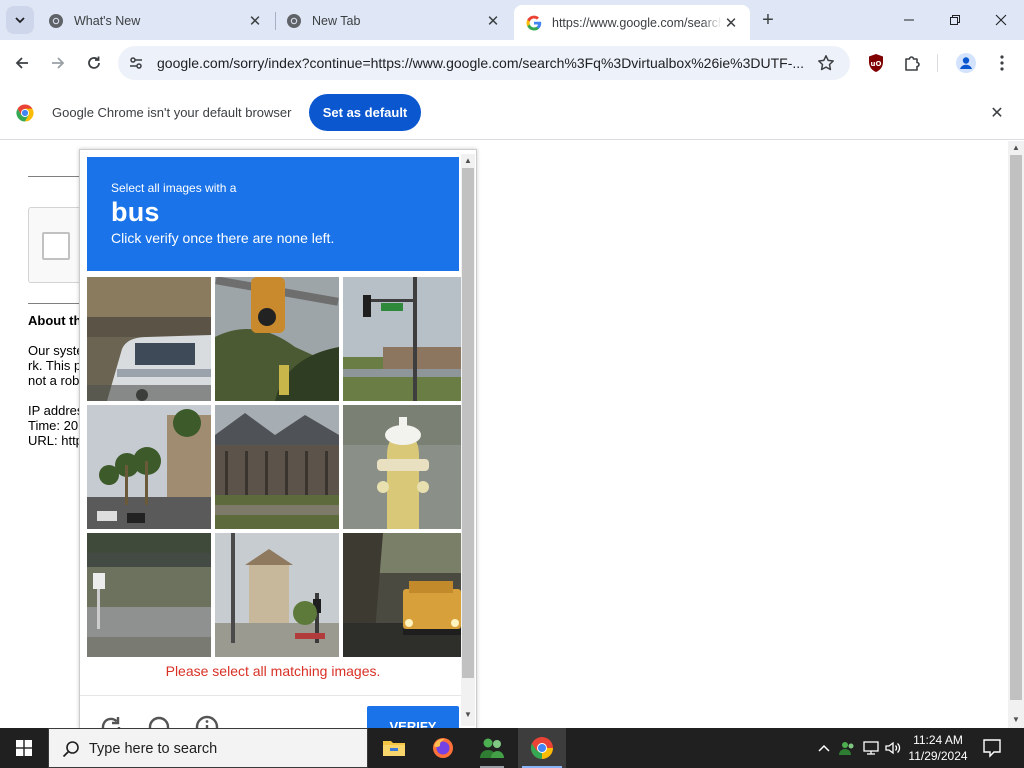 The image size is (1024, 768). I want to click on close-icon, so click(1001, 20).